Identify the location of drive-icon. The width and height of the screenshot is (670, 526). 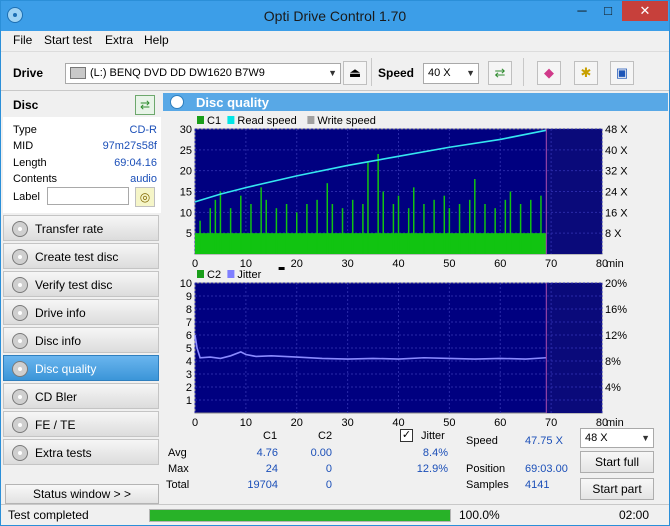
(78, 73).